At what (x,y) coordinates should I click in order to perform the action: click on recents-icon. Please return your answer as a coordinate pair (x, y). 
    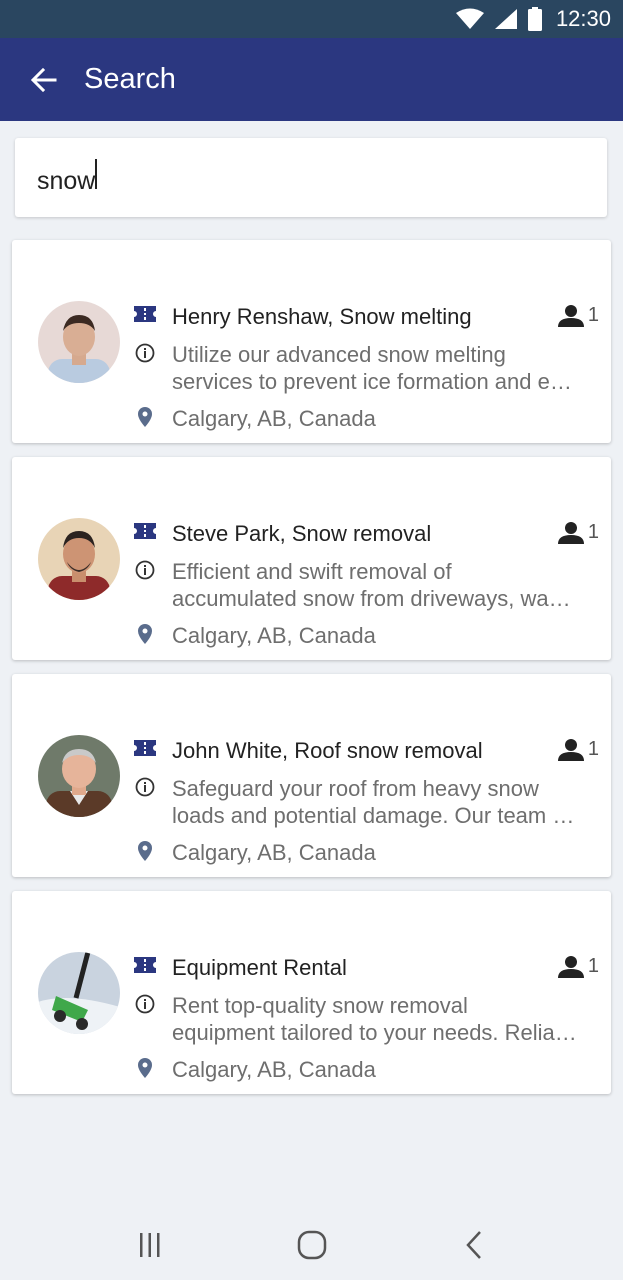
    Looking at the image, I should click on (150, 1245).